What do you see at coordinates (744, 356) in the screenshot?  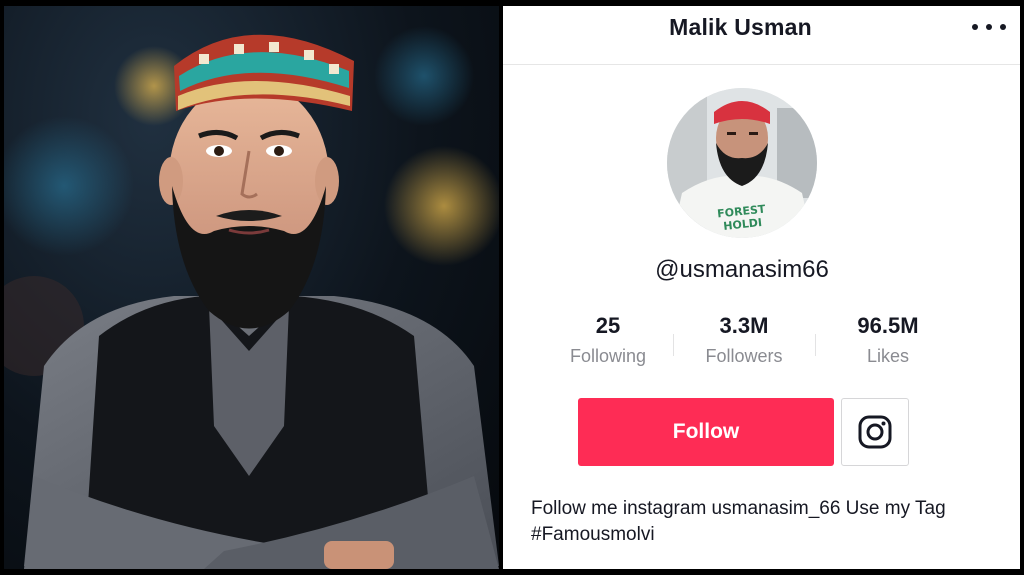 I see `stat-label: Followers` at bounding box center [744, 356].